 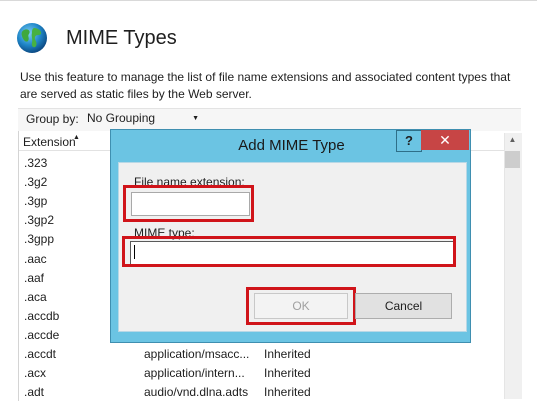 What do you see at coordinates (35, 297) in the screenshot?
I see `cell-extension: .aca` at bounding box center [35, 297].